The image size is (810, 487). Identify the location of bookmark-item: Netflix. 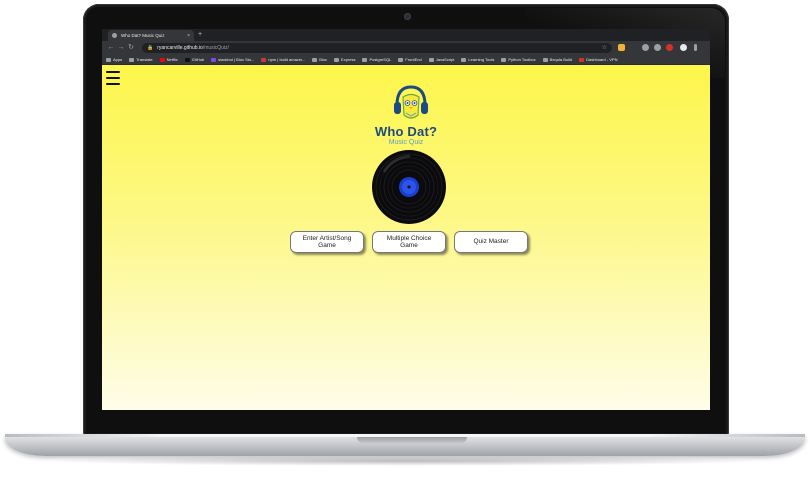
(168, 59).